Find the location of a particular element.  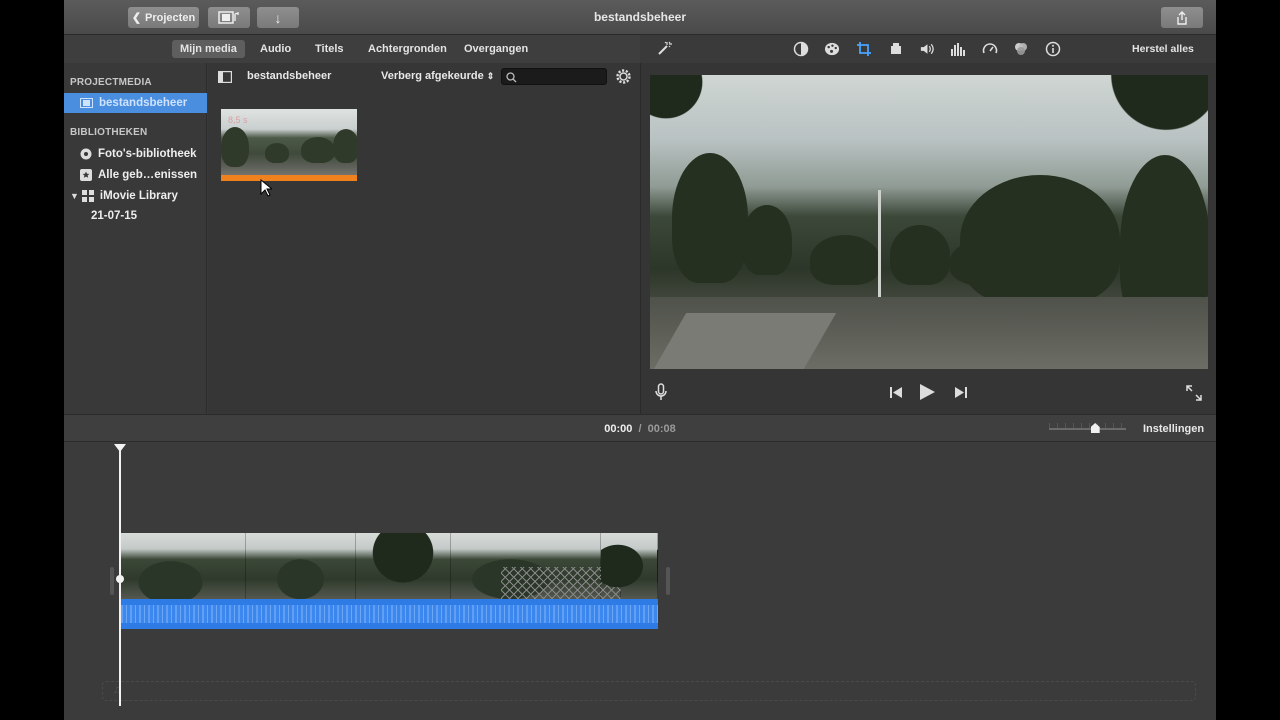

sidebar-item-all-events: Alle geb…enissen is located at coordinates (135, 175).